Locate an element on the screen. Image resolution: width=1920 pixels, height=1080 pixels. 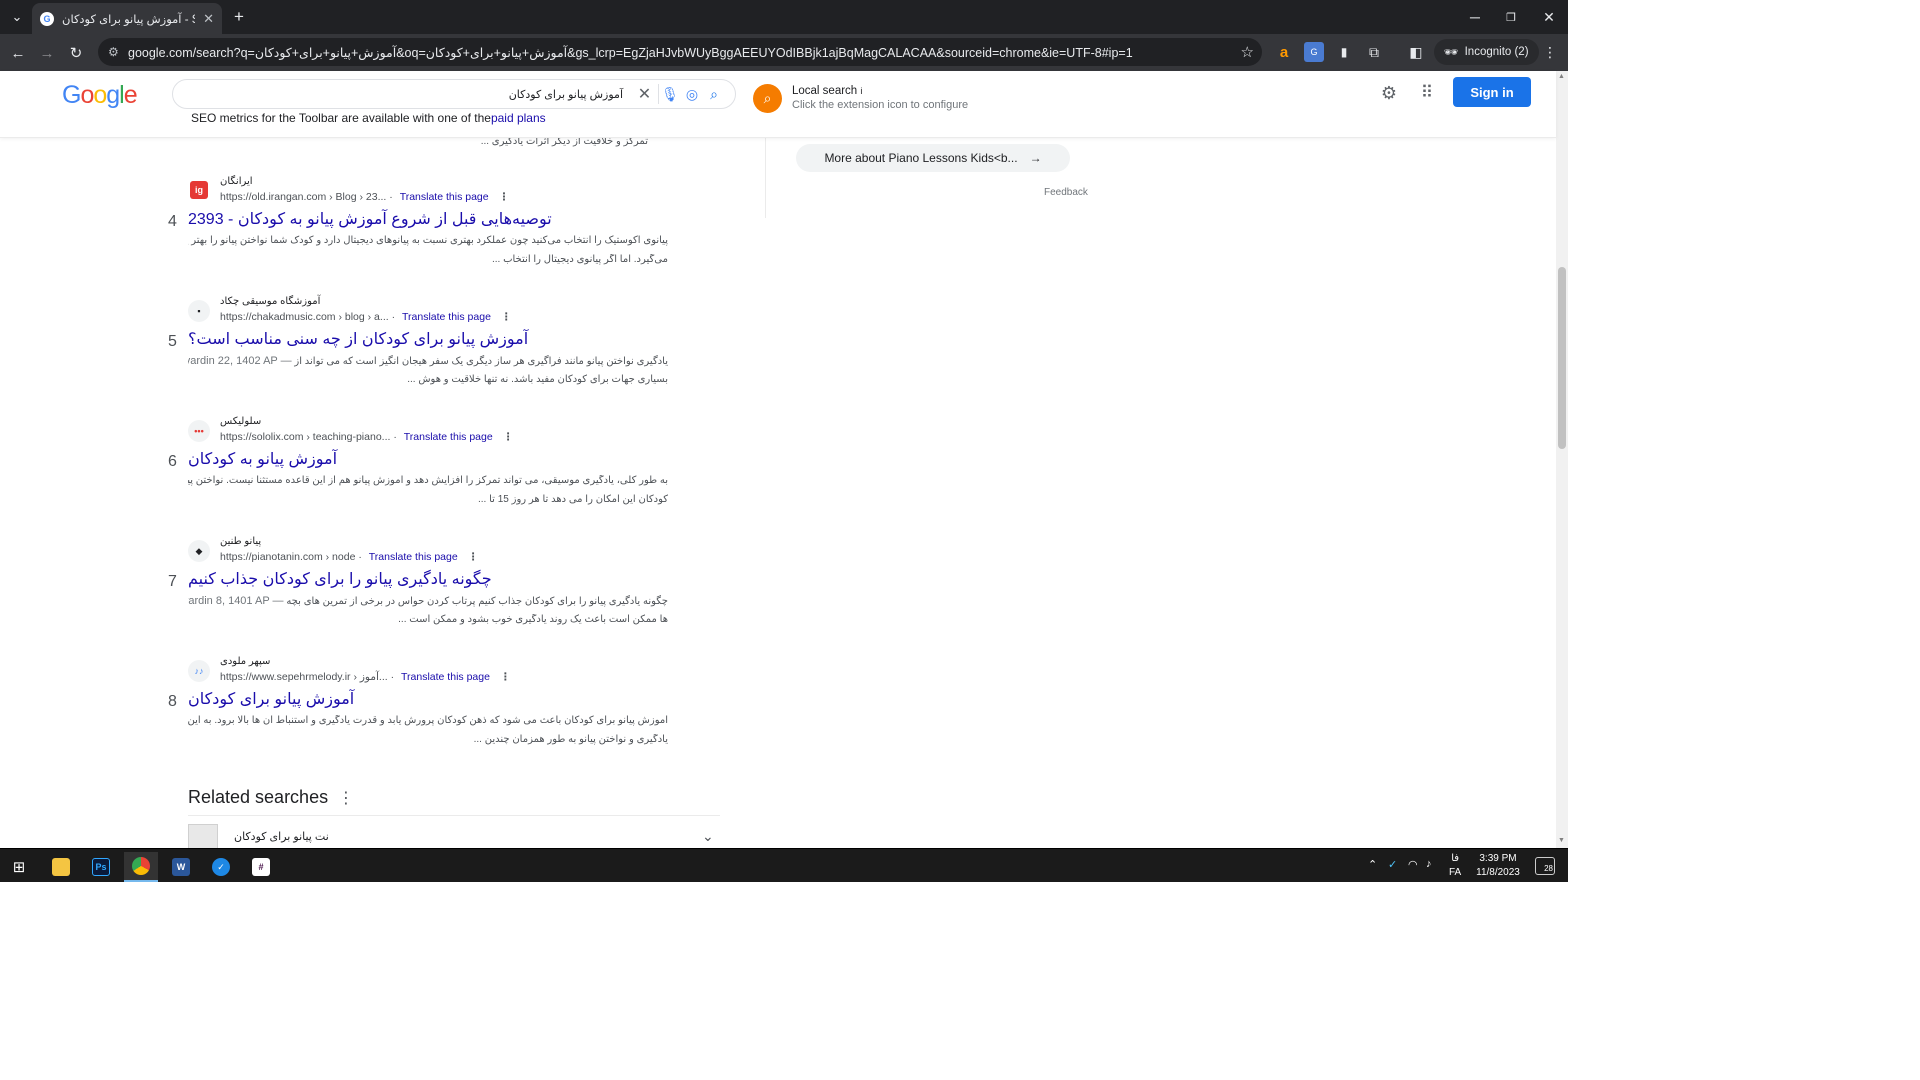
tray-chevron-icon: ⌃ is located at coordinates (1372, 864).